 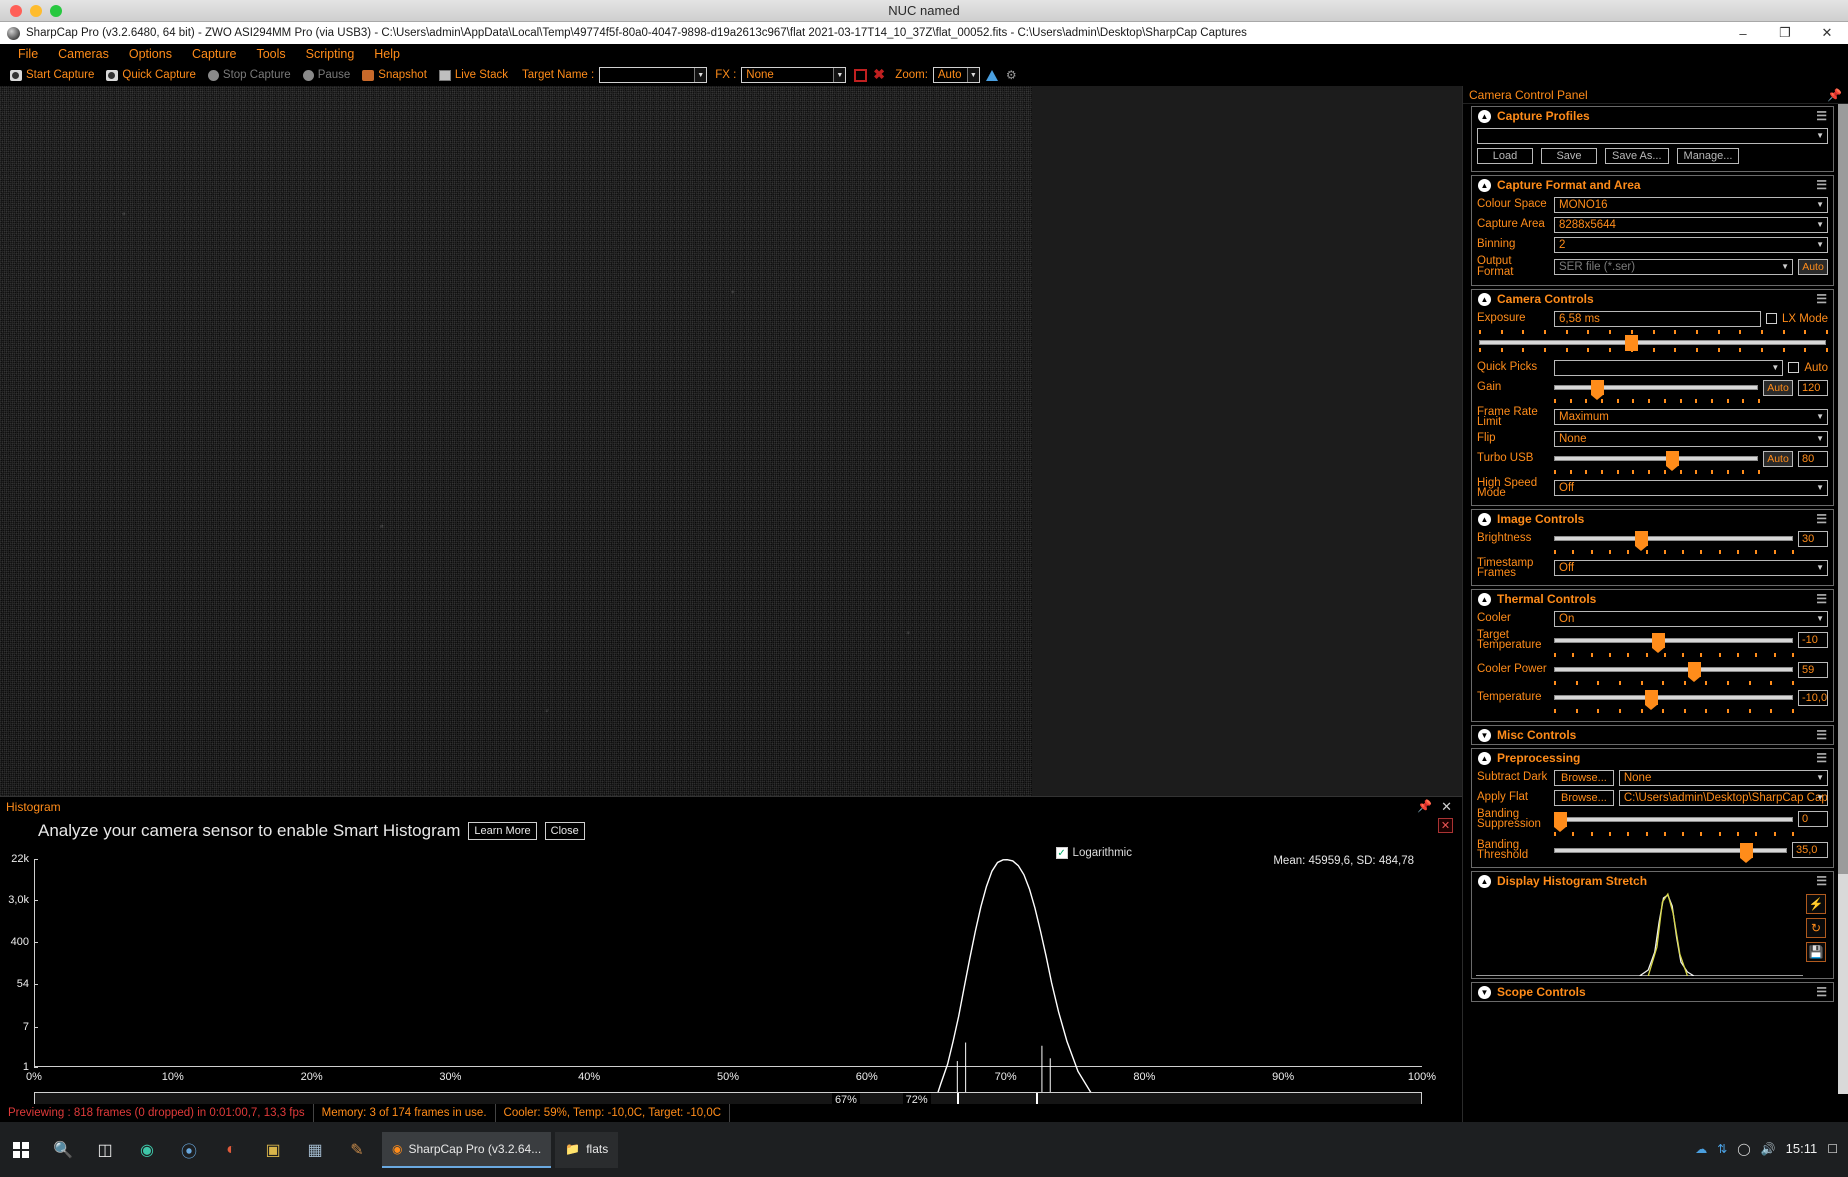 What do you see at coordinates (1816, 952) in the screenshot?
I see `save-icon: 💾` at bounding box center [1816, 952].